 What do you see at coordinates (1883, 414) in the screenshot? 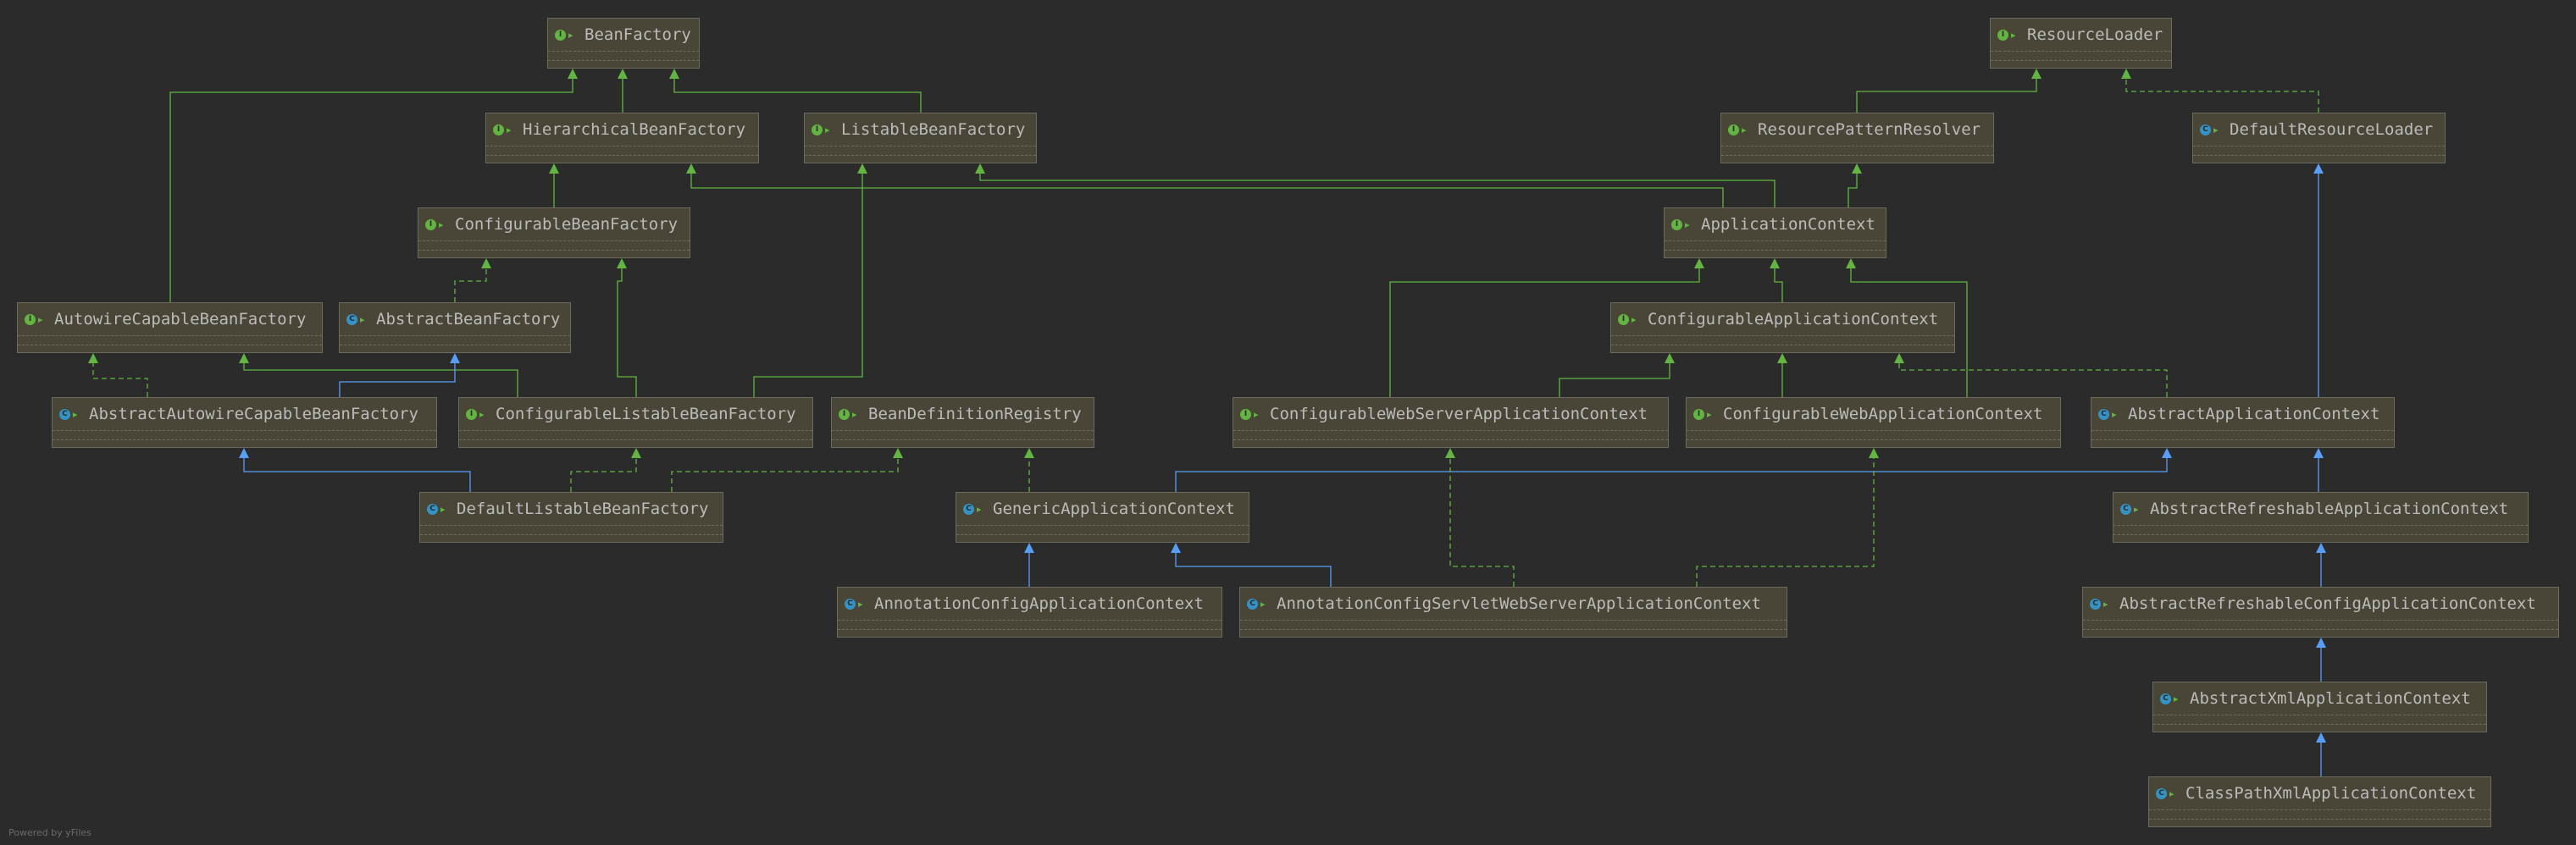
I see `node-label: ConfigurableWebApplicationContext` at bounding box center [1883, 414].